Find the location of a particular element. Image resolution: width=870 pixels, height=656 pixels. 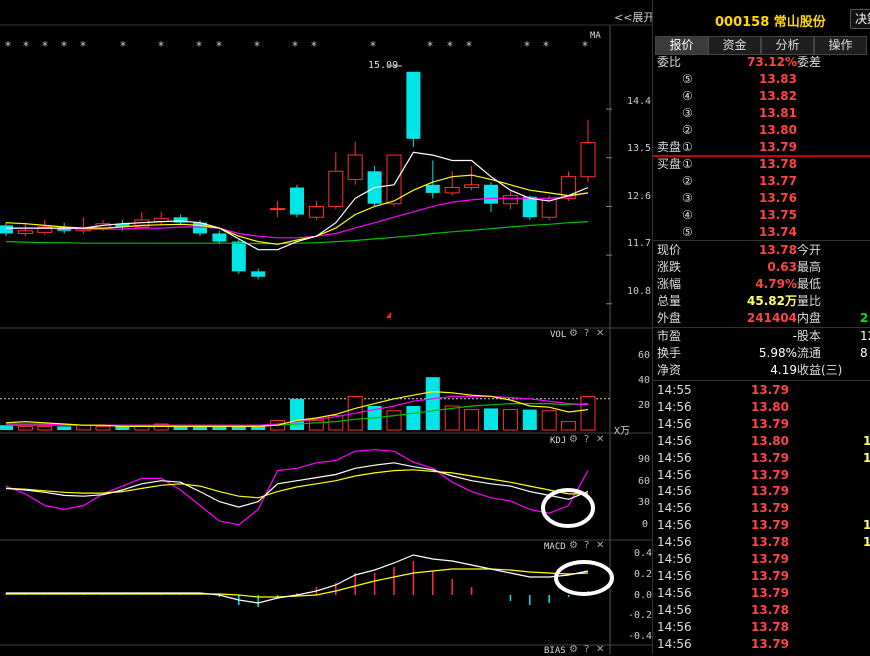

finance-row: 市盈-股本12 is located at coordinates (761, 336).